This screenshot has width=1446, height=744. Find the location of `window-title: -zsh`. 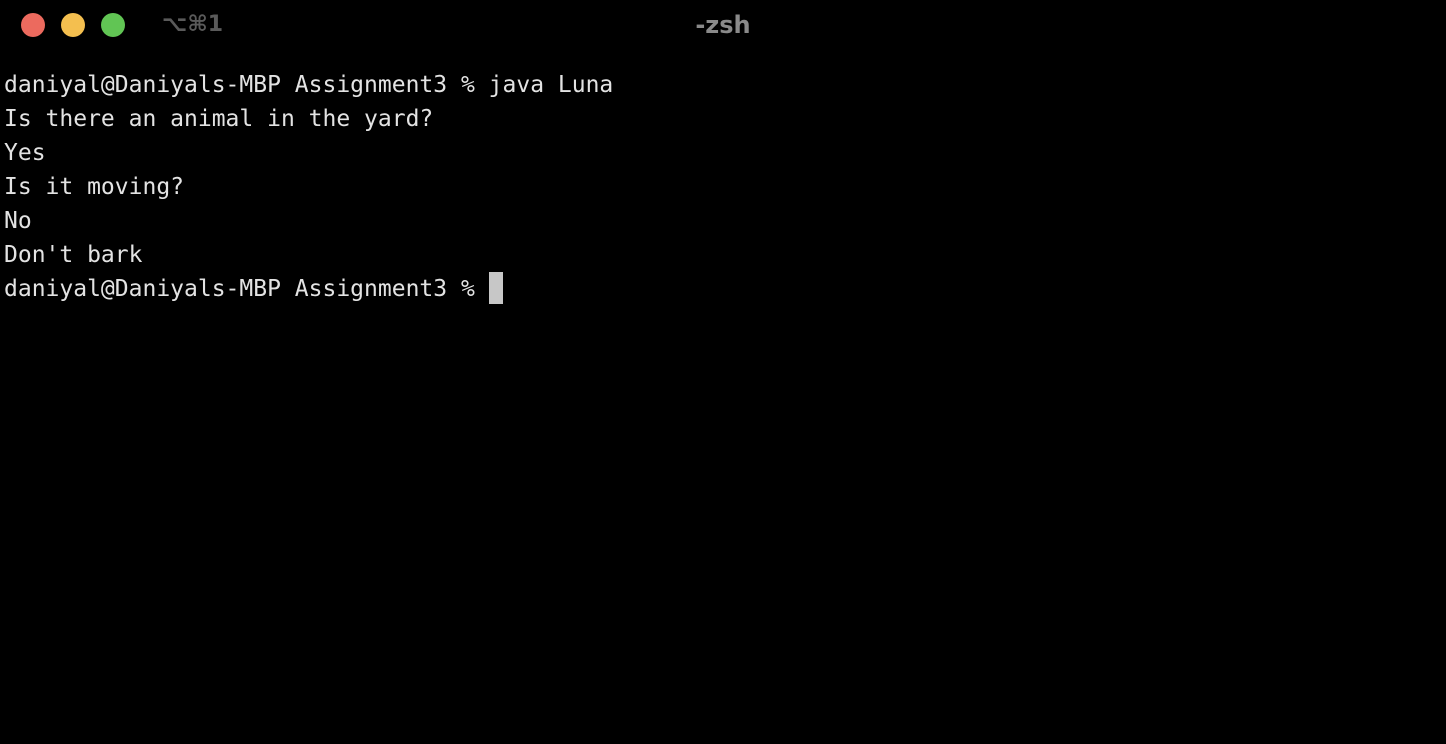

window-title: -zsh is located at coordinates (723, 25).